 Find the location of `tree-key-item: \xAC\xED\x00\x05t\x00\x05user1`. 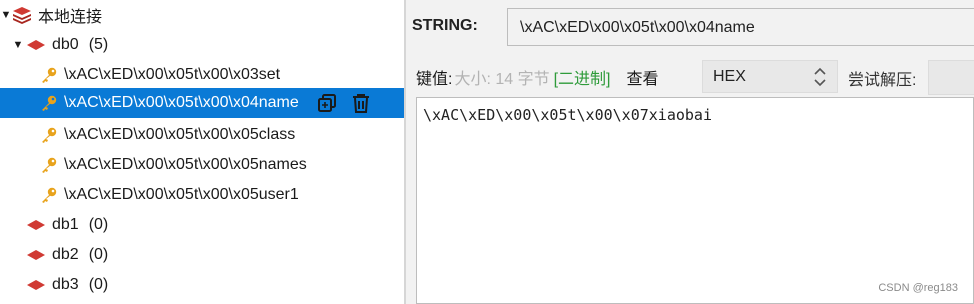

tree-key-item: \xAC\xED\x00\x05t\x00\x05user1 is located at coordinates (222, 195).